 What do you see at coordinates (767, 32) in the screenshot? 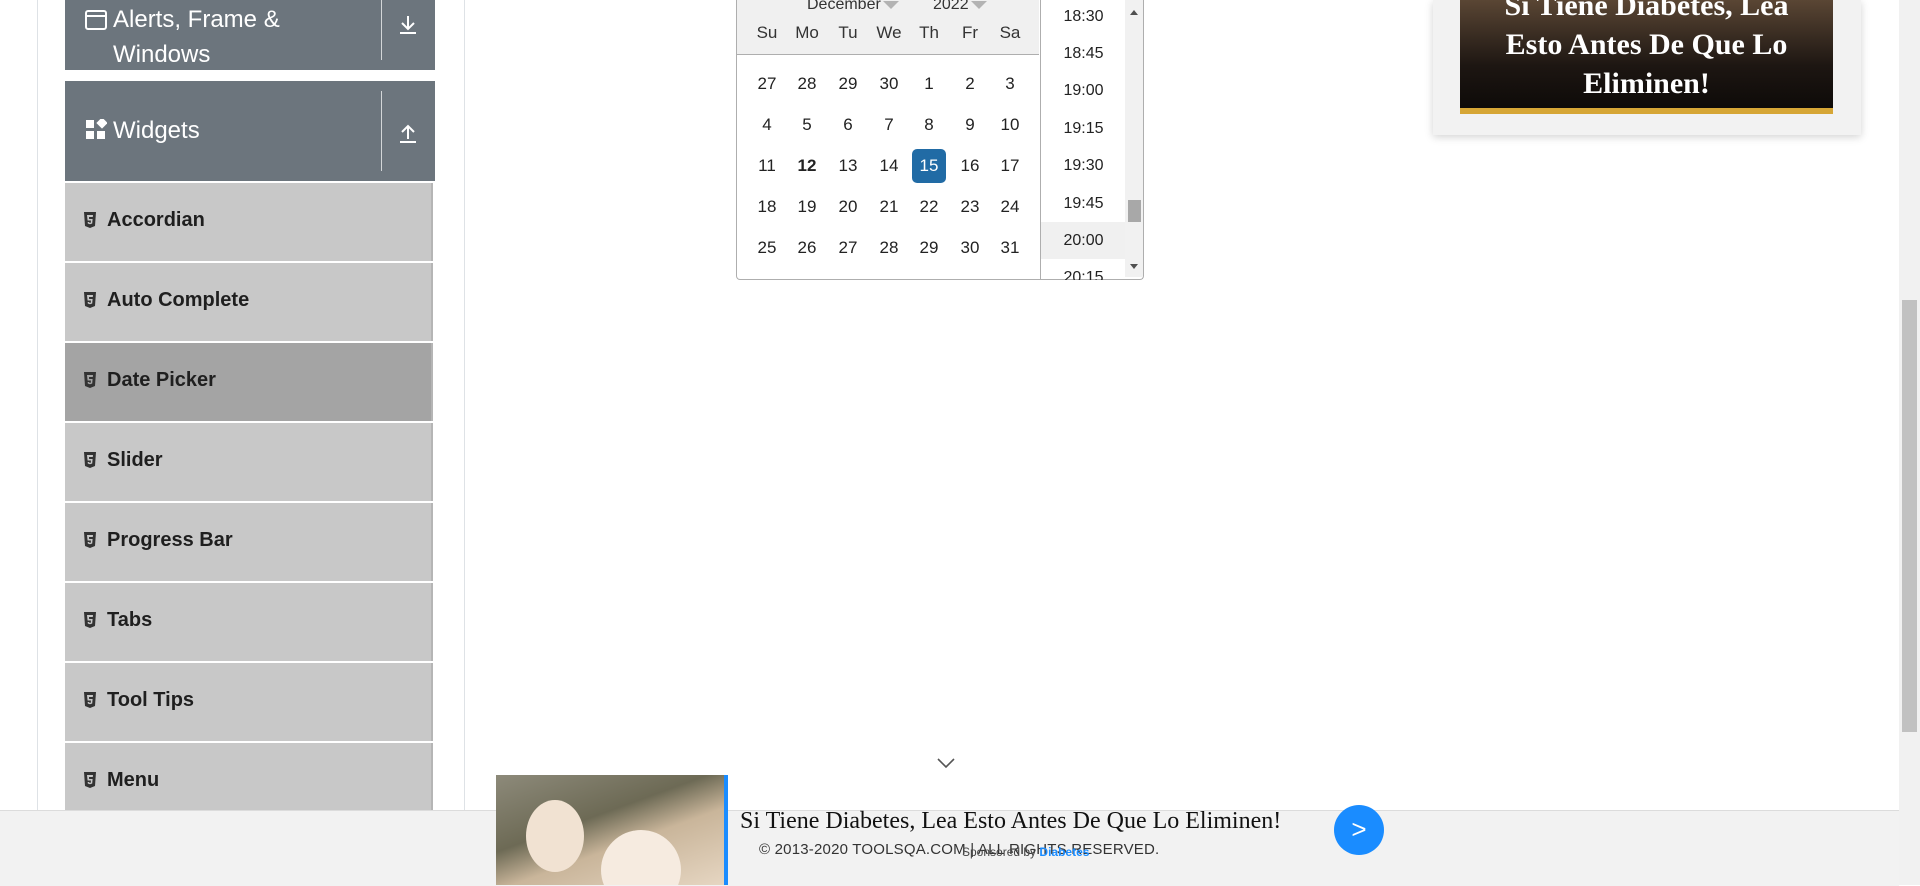
I see `day-name: Su` at bounding box center [767, 32].